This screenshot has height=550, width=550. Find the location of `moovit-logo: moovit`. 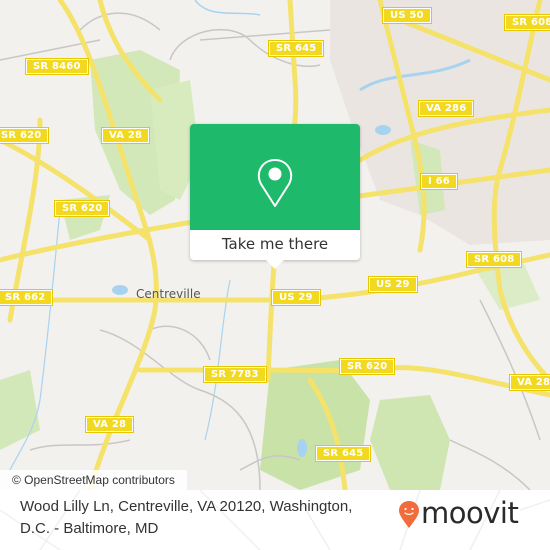

moovit-logo: moovit is located at coordinates (469, 518).